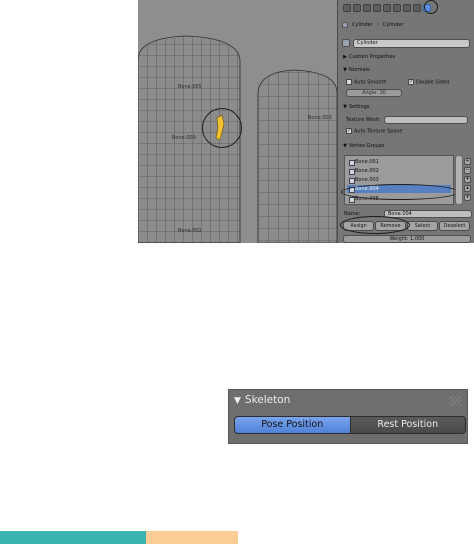 This screenshot has width=474, height=545. Describe the element at coordinates (417, 8) in the screenshot. I see `texture-tab-icon` at that location.